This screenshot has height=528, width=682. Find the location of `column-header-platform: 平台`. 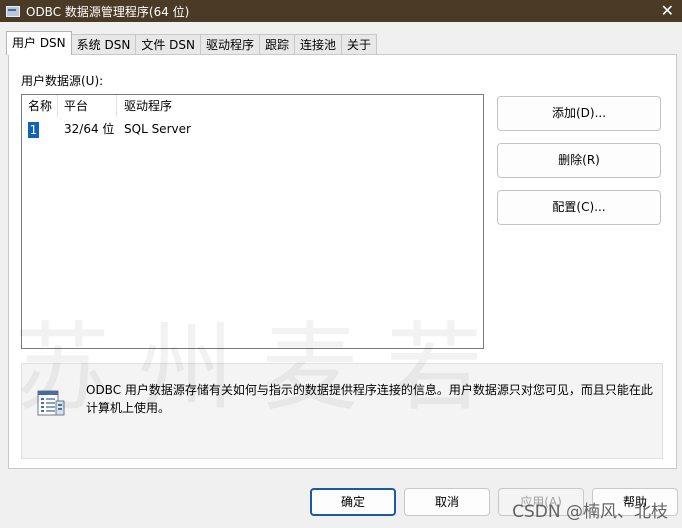

column-header-platform: 平台 is located at coordinates (87, 106).